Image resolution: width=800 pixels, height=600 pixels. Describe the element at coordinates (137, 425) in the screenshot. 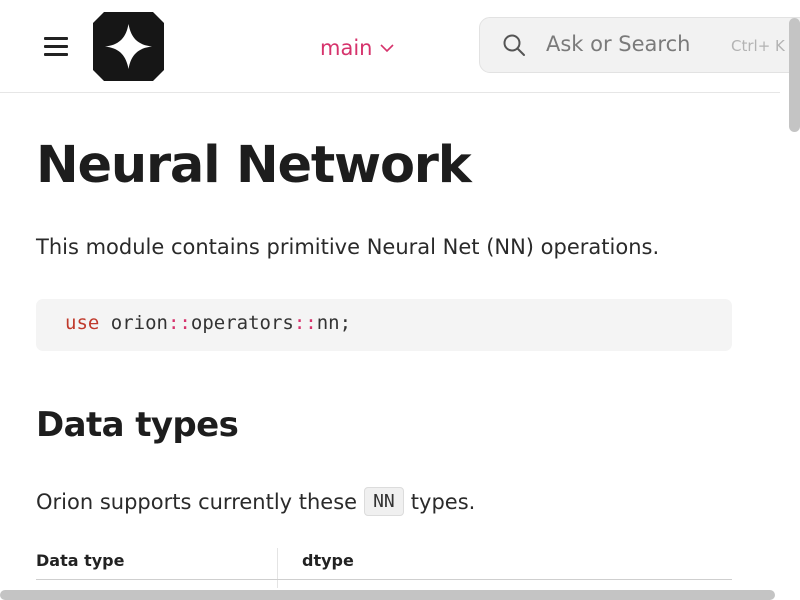

I see `section-title: Data types` at that location.